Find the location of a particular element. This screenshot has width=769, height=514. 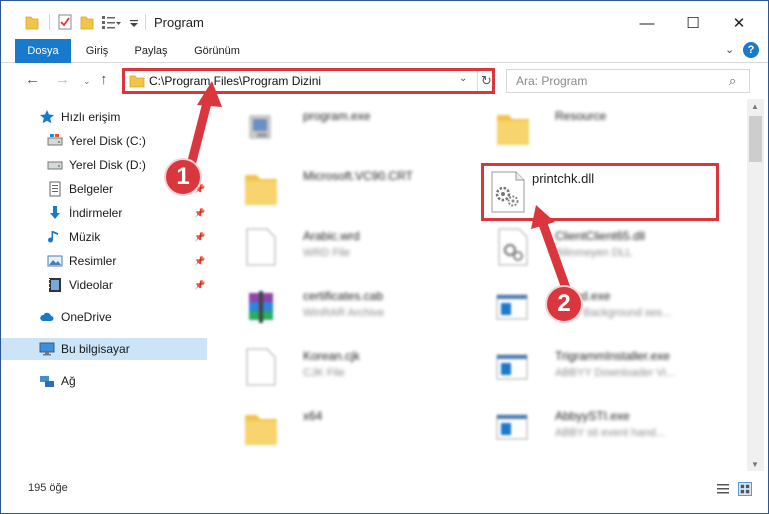

tiles-view-icon is located at coordinates (745, 489).